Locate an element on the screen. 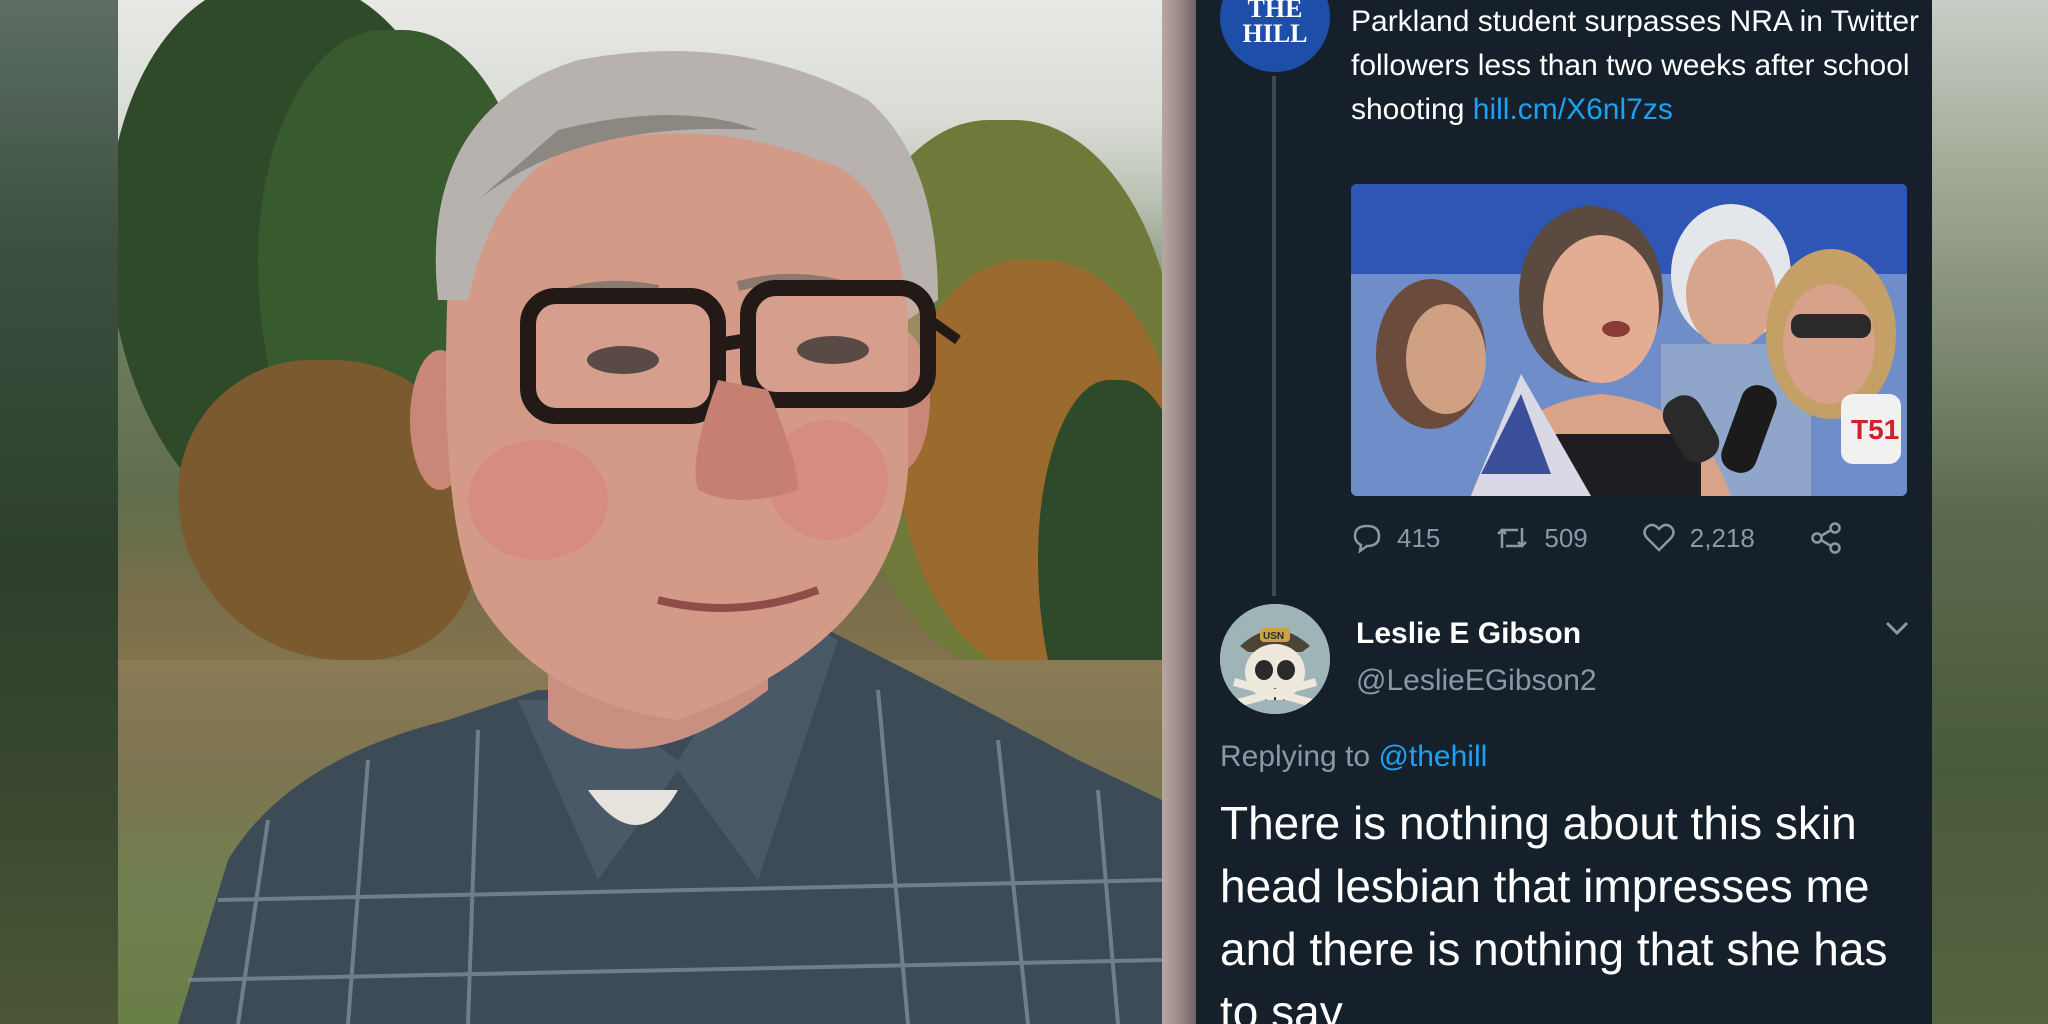  reply-action: 415 is located at coordinates (1395, 538).